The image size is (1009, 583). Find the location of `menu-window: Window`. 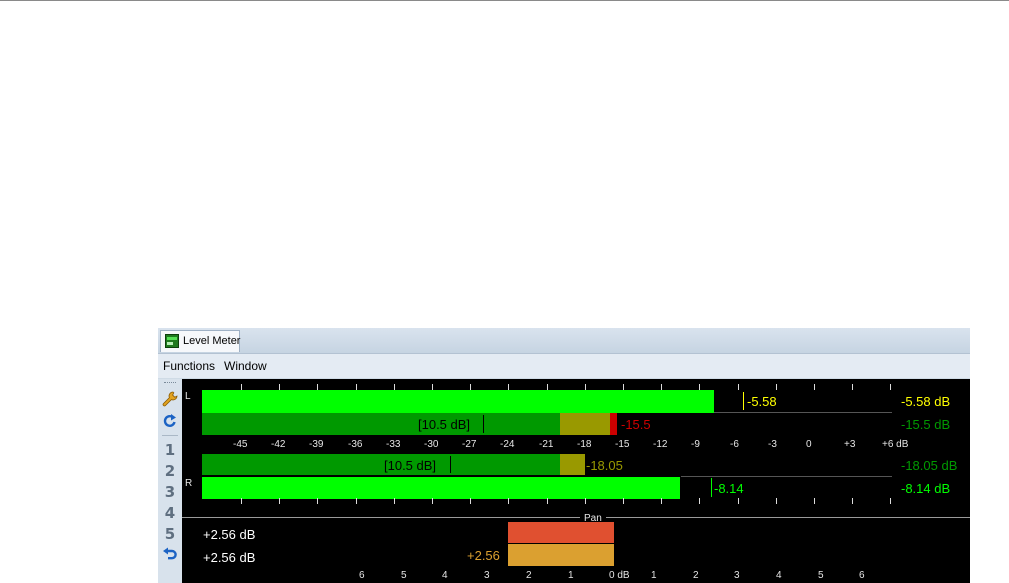

menu-window: Window is located at coordinates (245, 366).